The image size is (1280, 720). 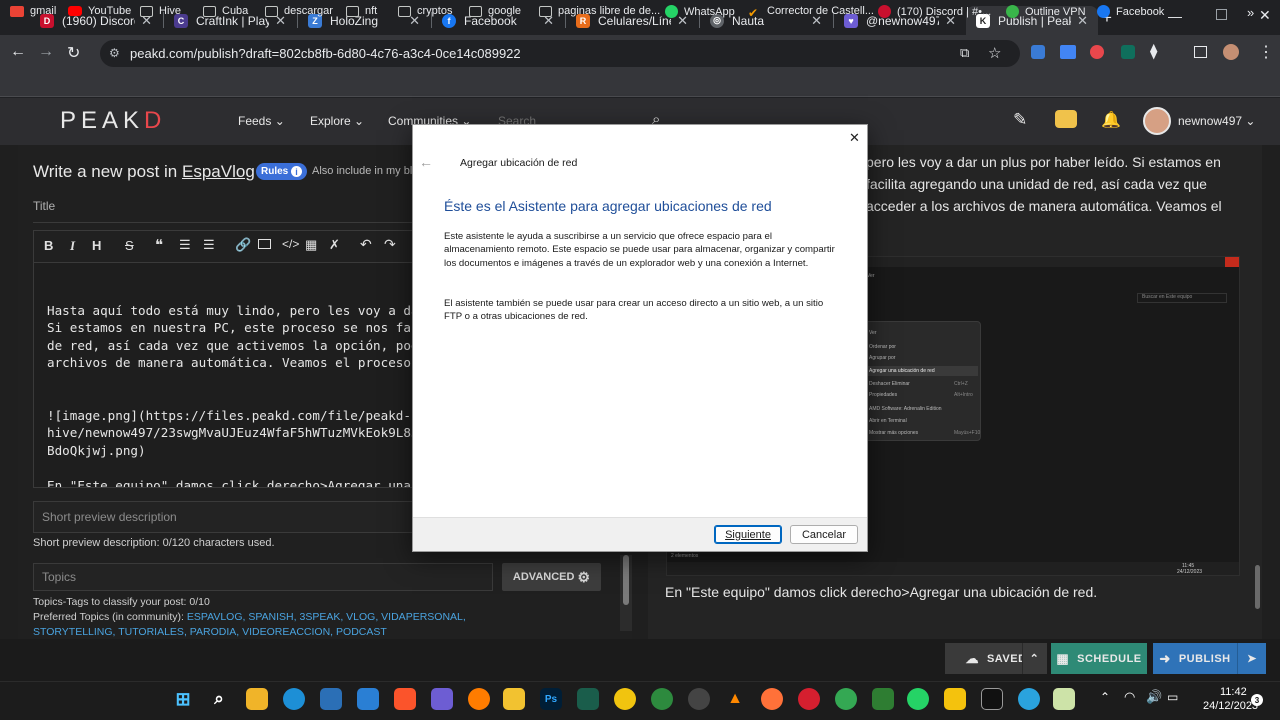 What do you see at coordinates (918, 699) in the screenshot?
I see `whatsapp-icon` at bounding box center [918, 699].